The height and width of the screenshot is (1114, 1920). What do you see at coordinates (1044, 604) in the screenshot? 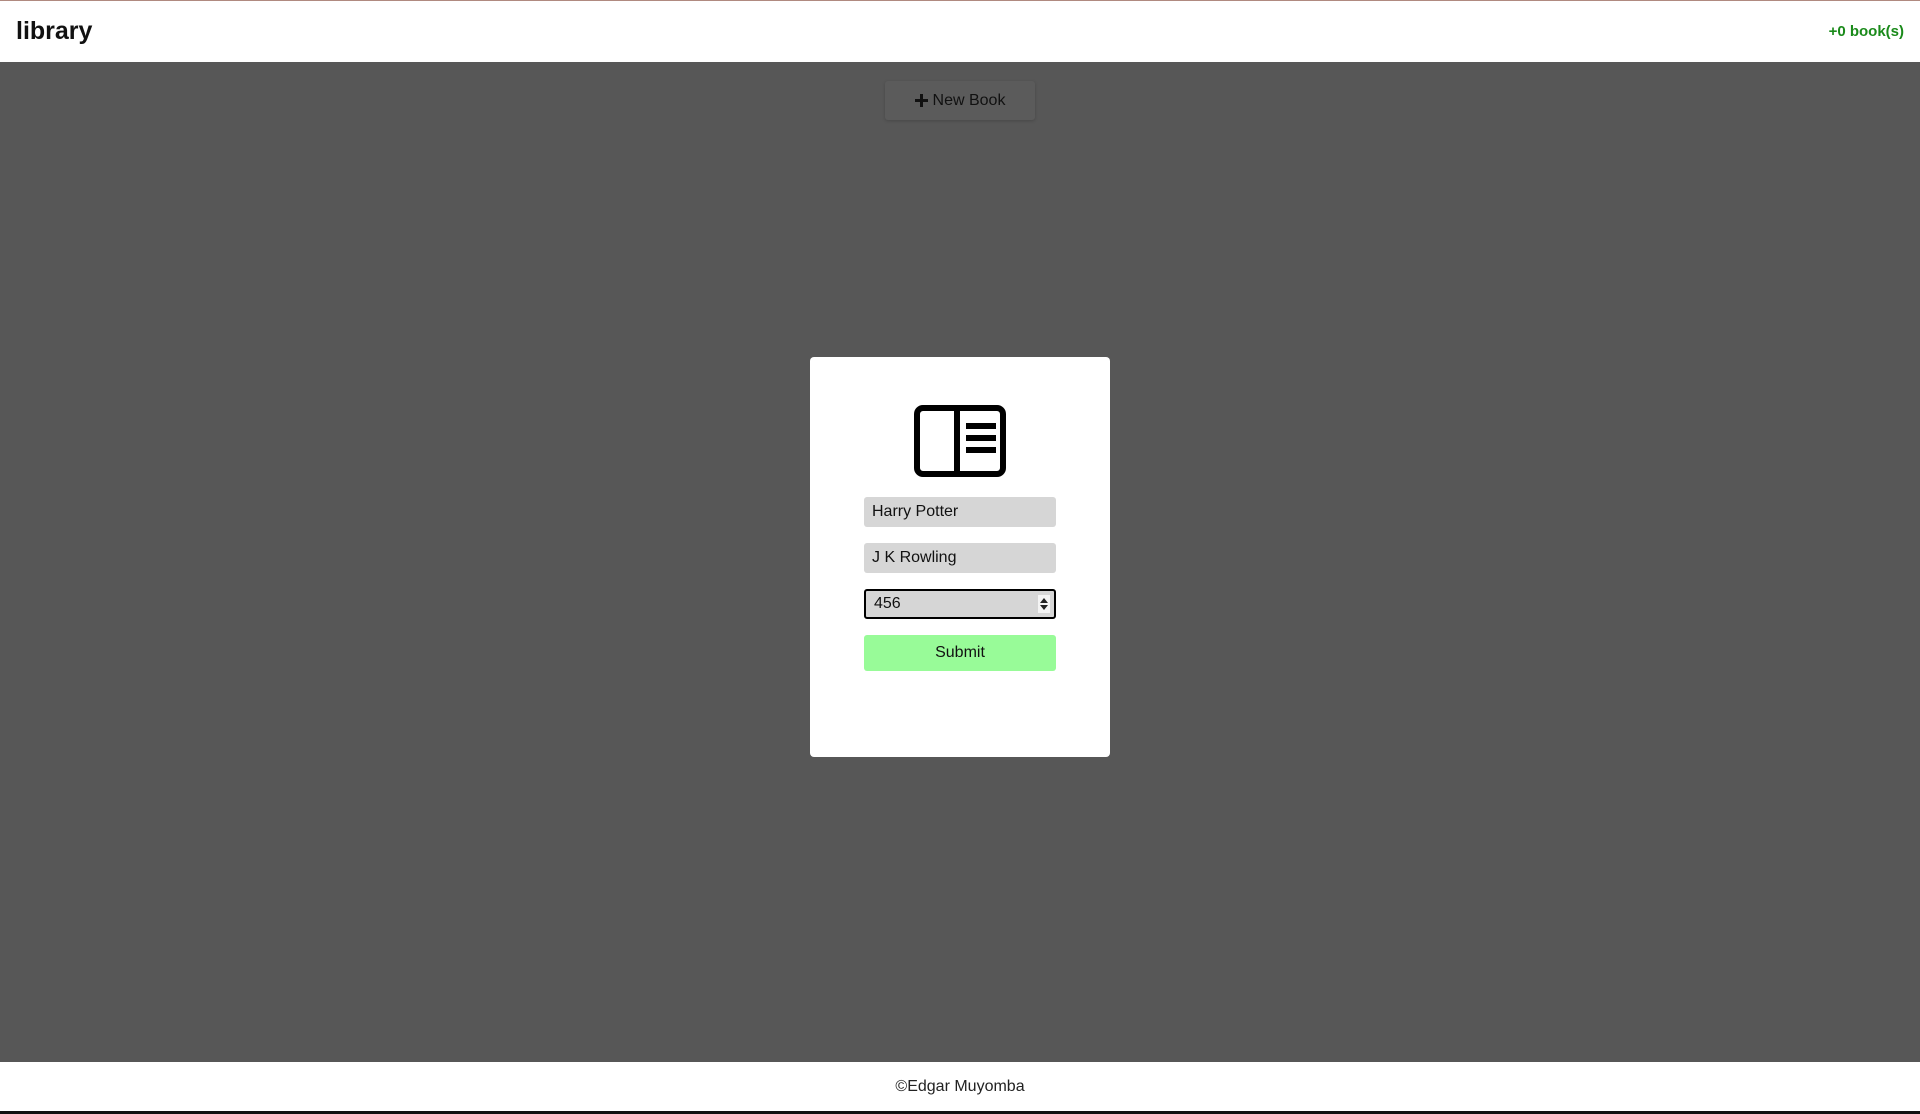
I see `number-stepper` at bounding box center [1044, 604].